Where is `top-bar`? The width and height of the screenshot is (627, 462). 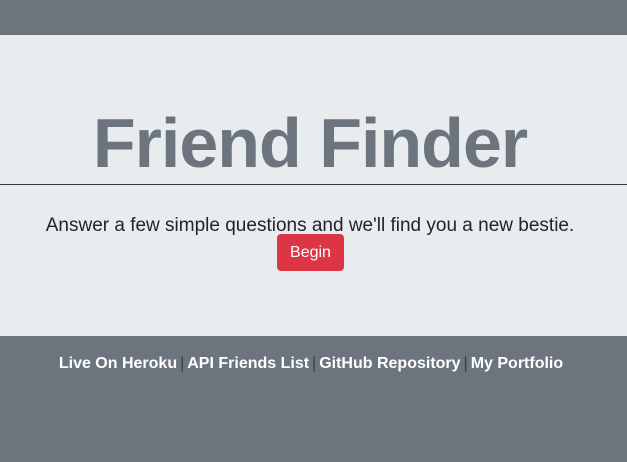
top-bar is located at coordinates (313, 17).